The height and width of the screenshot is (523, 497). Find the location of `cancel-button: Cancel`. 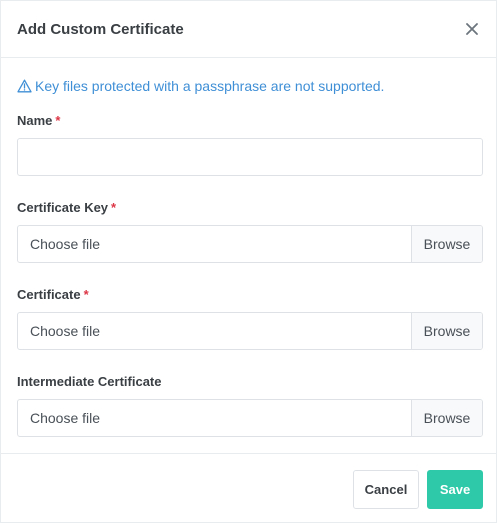

cancel-button: Cancel is located at coordinates (386, 489).